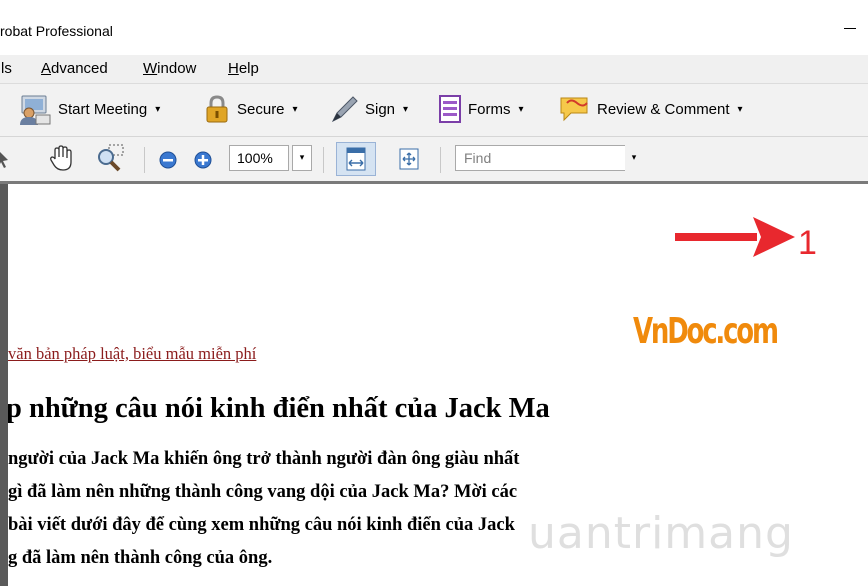  I want to click on find-dropdown-button: ▾, so click(634, 158).